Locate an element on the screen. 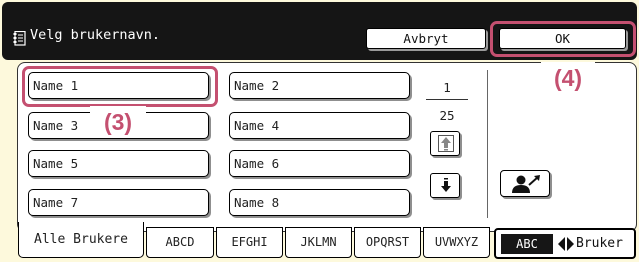  callout-label-ok: (4) is located at coordinates (568, 78).